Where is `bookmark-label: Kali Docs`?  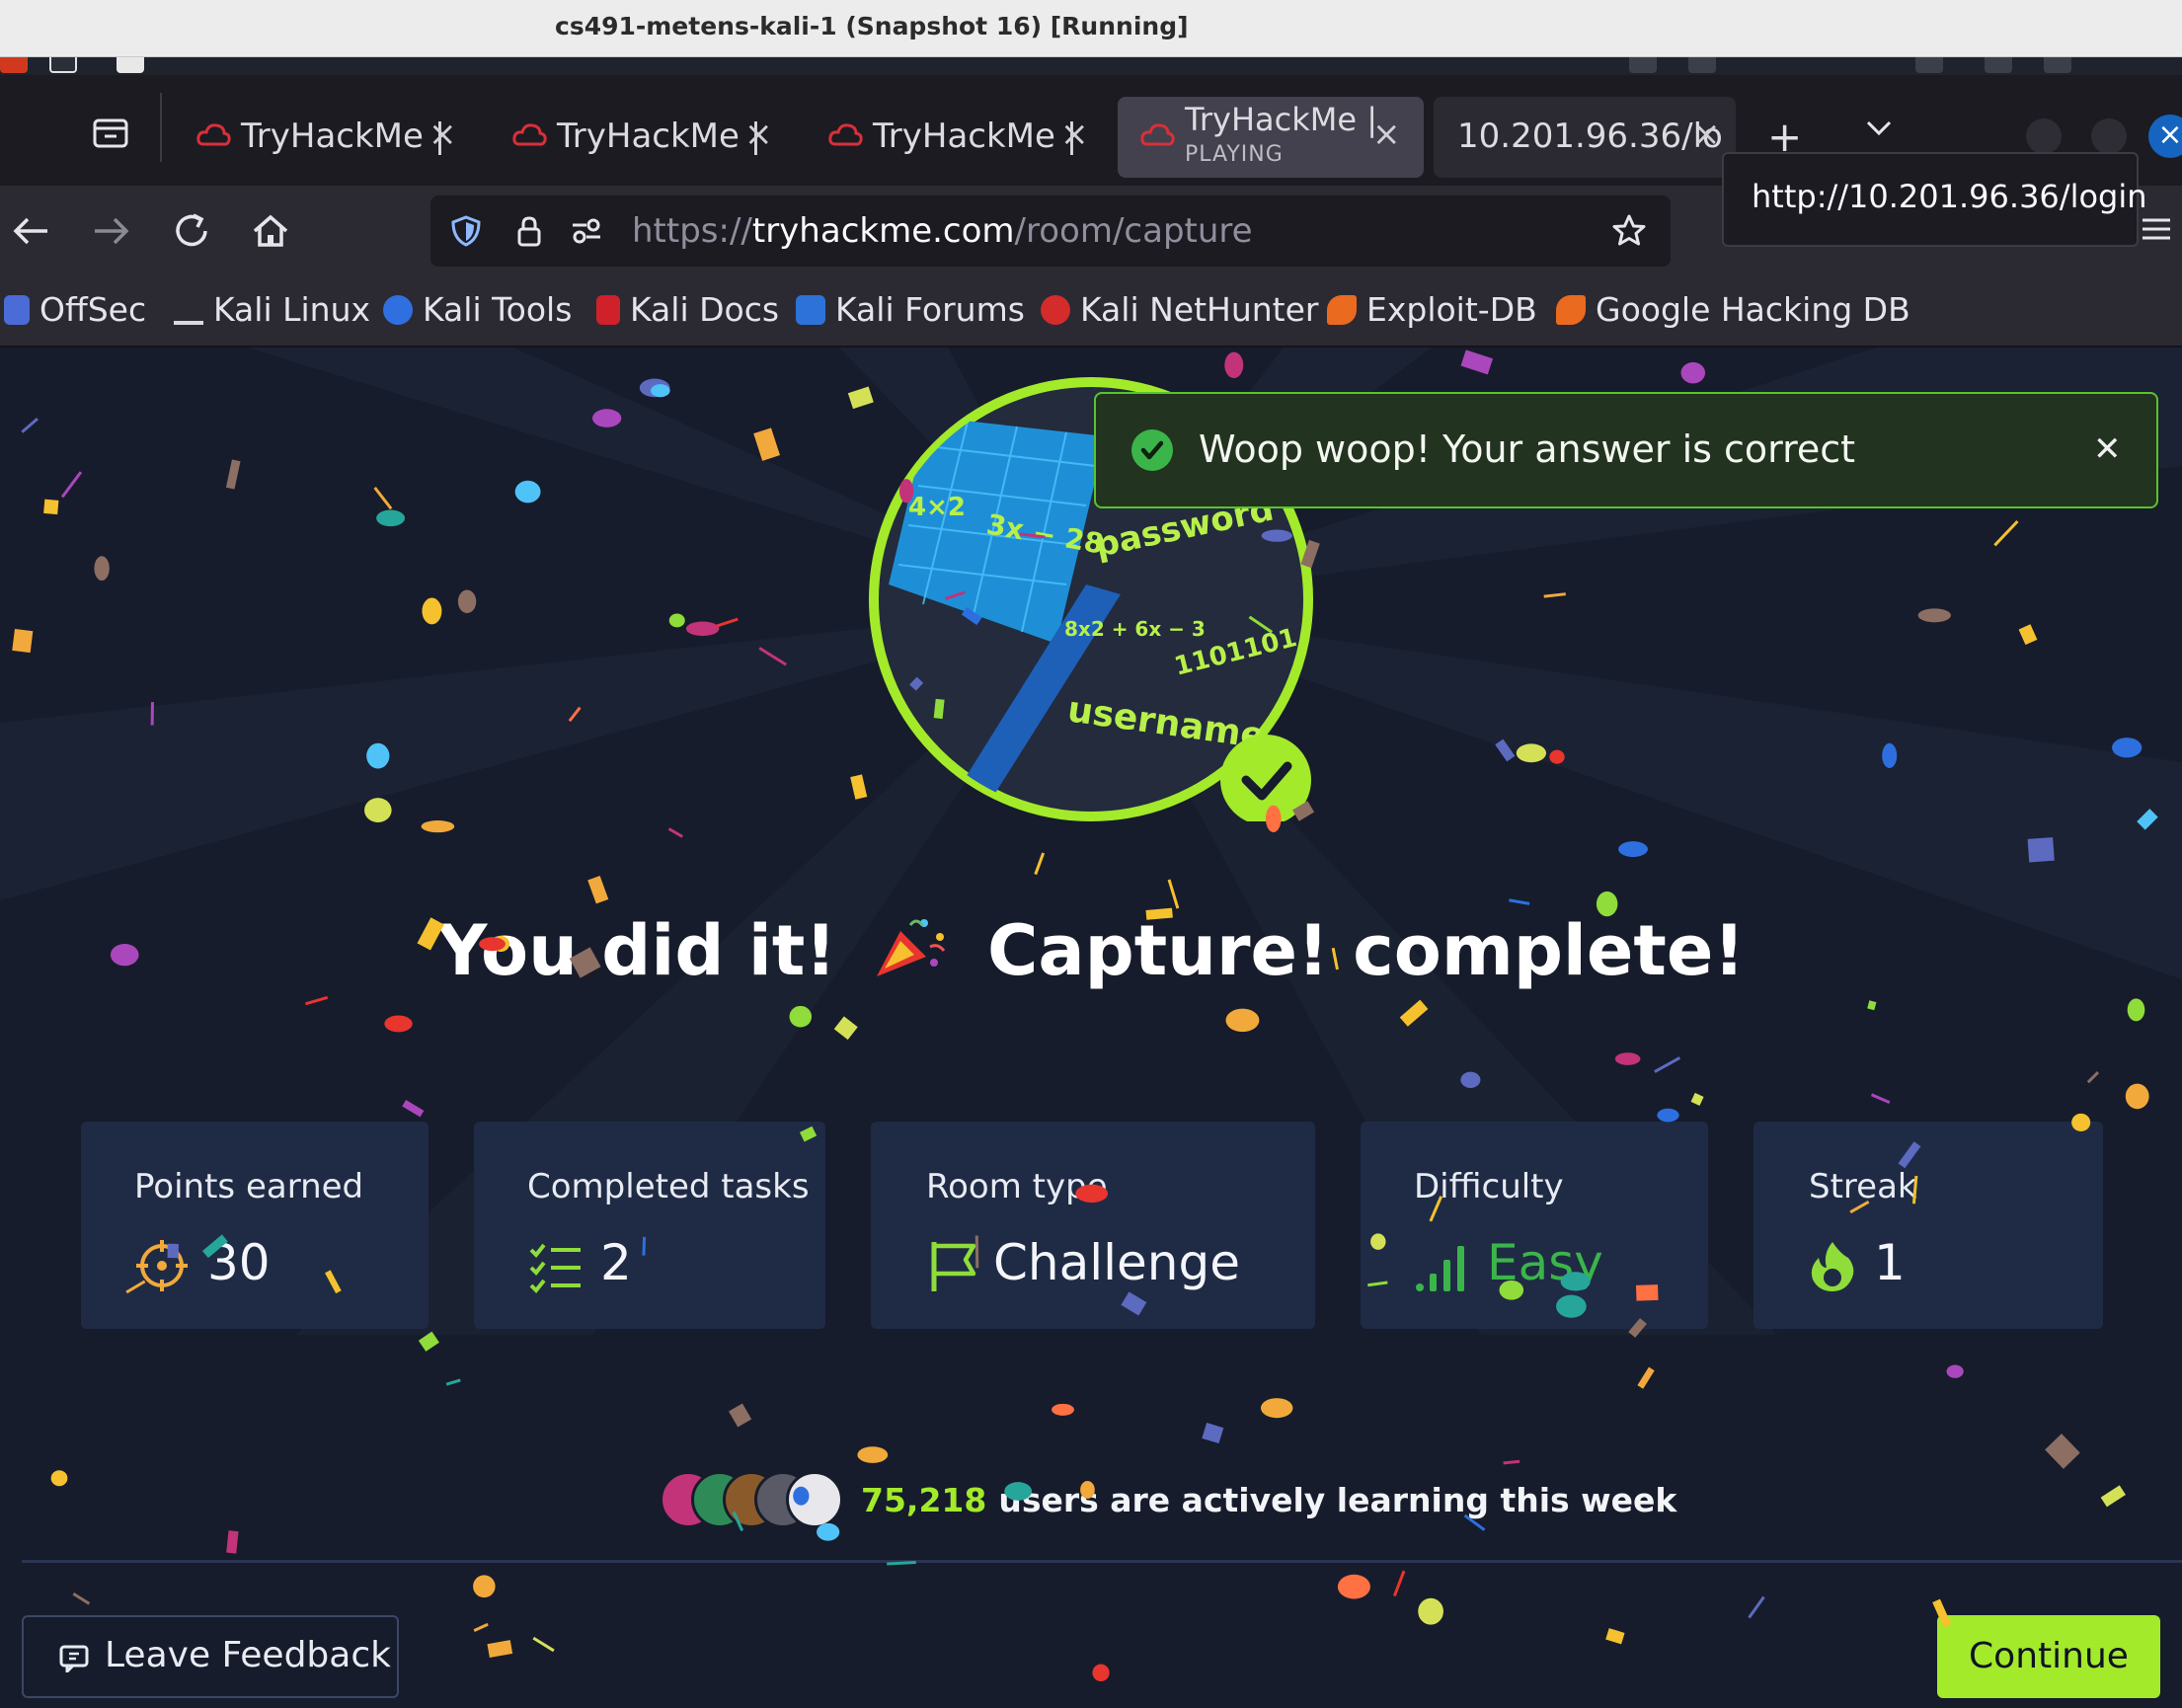 bookmark-label: Kali Docs is located at coordinates (705, 309).